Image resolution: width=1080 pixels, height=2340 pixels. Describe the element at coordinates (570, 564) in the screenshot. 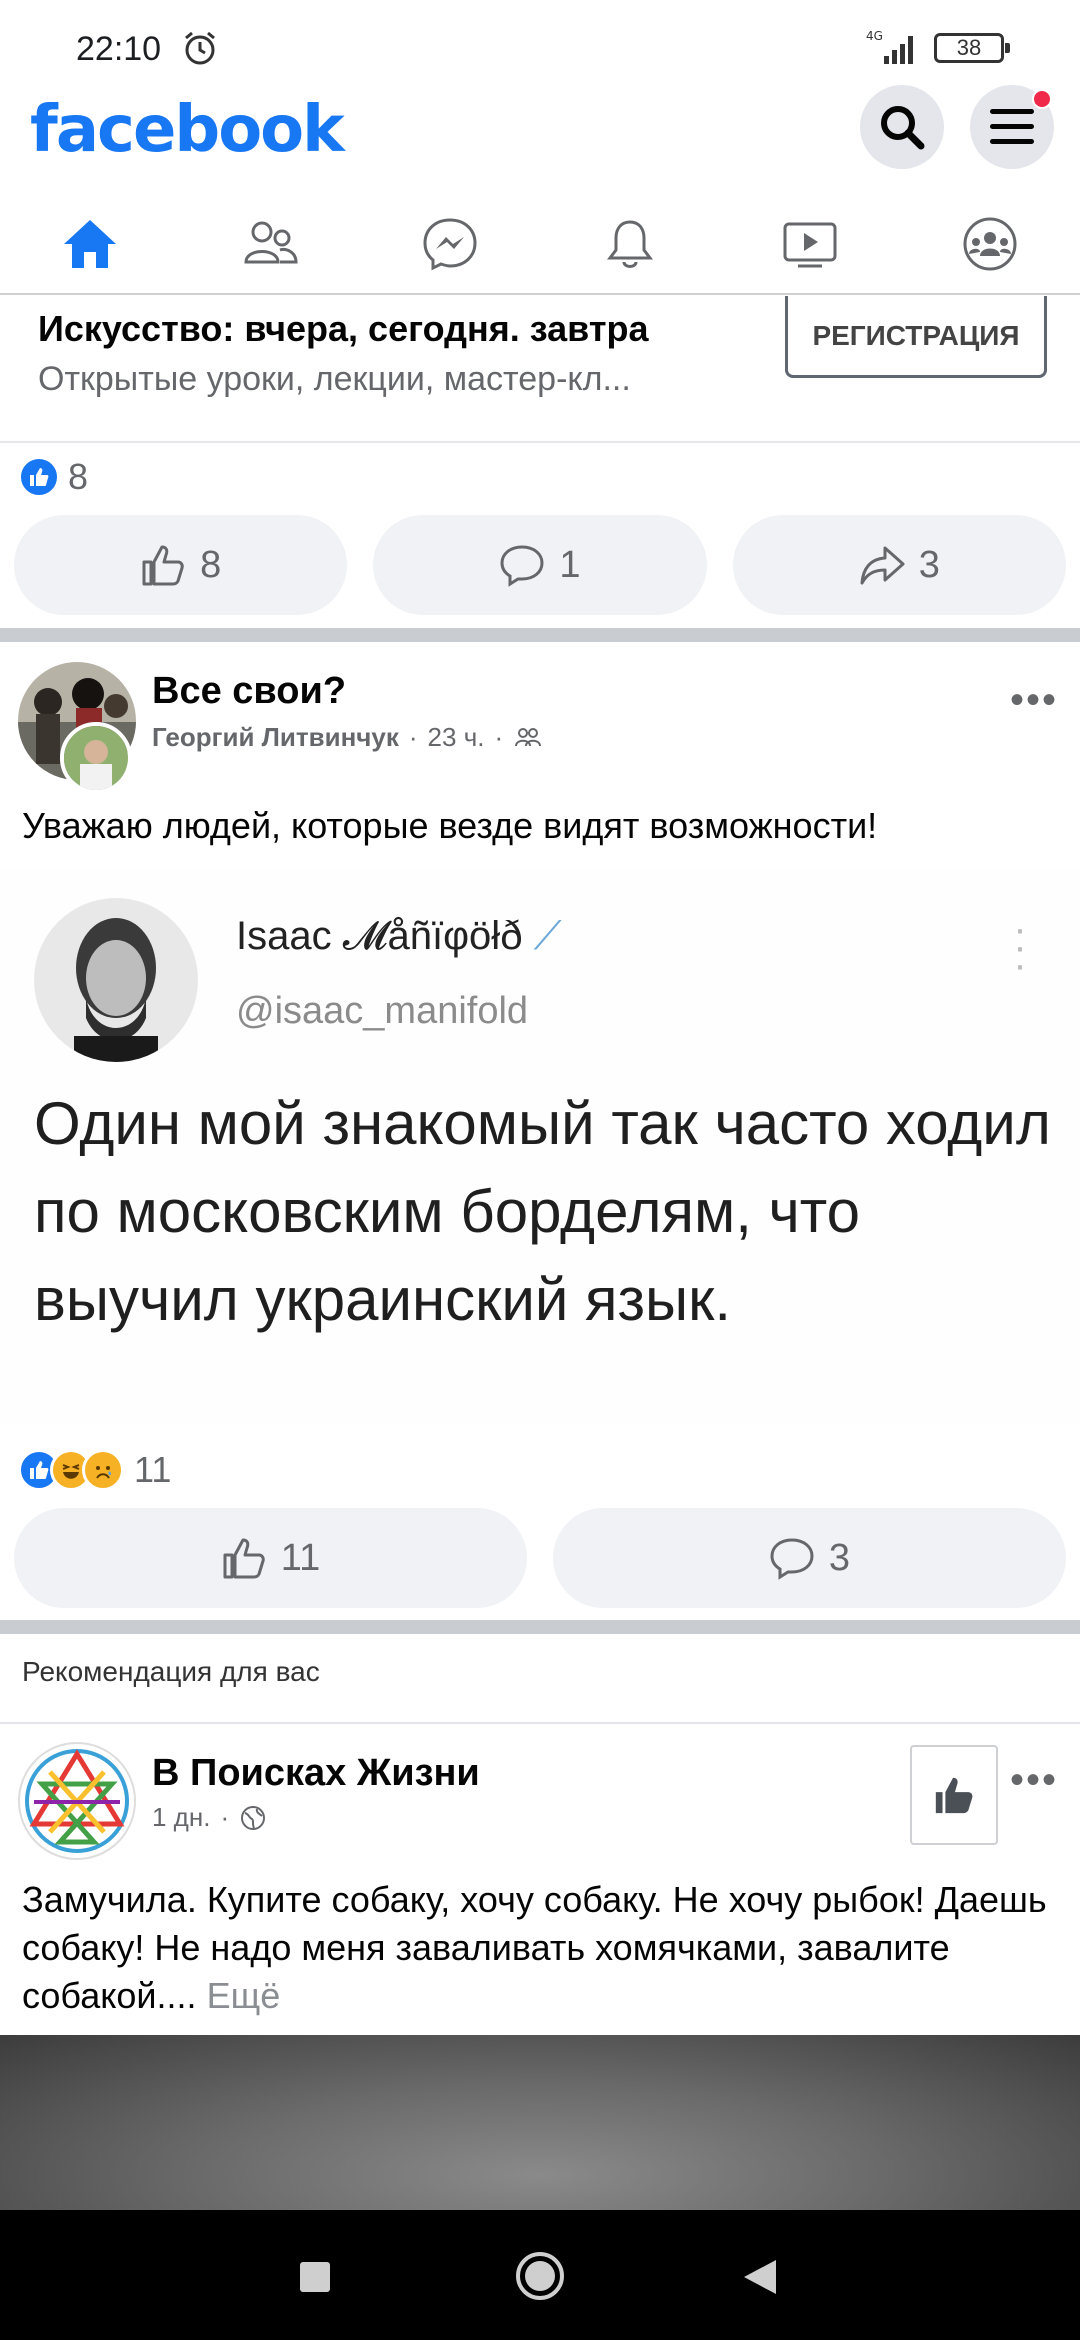

I see `comment-count: 1` at that location.